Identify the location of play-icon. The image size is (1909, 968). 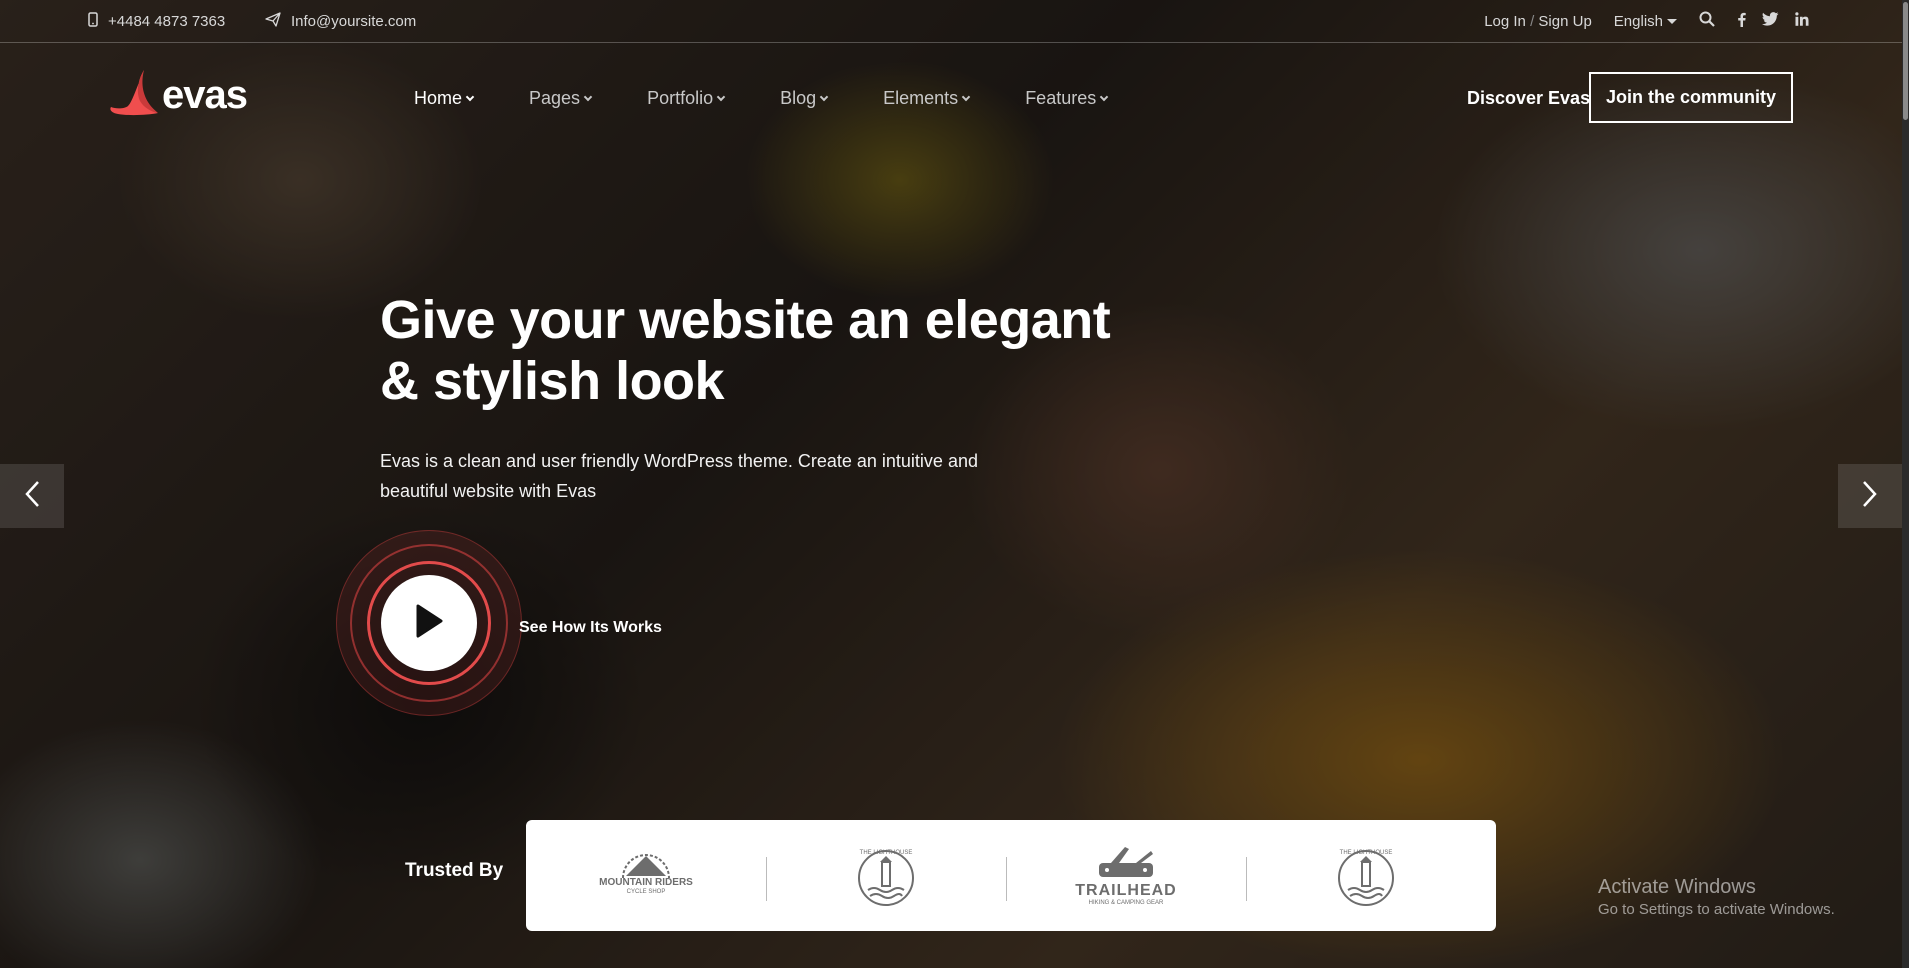
(429, 623).